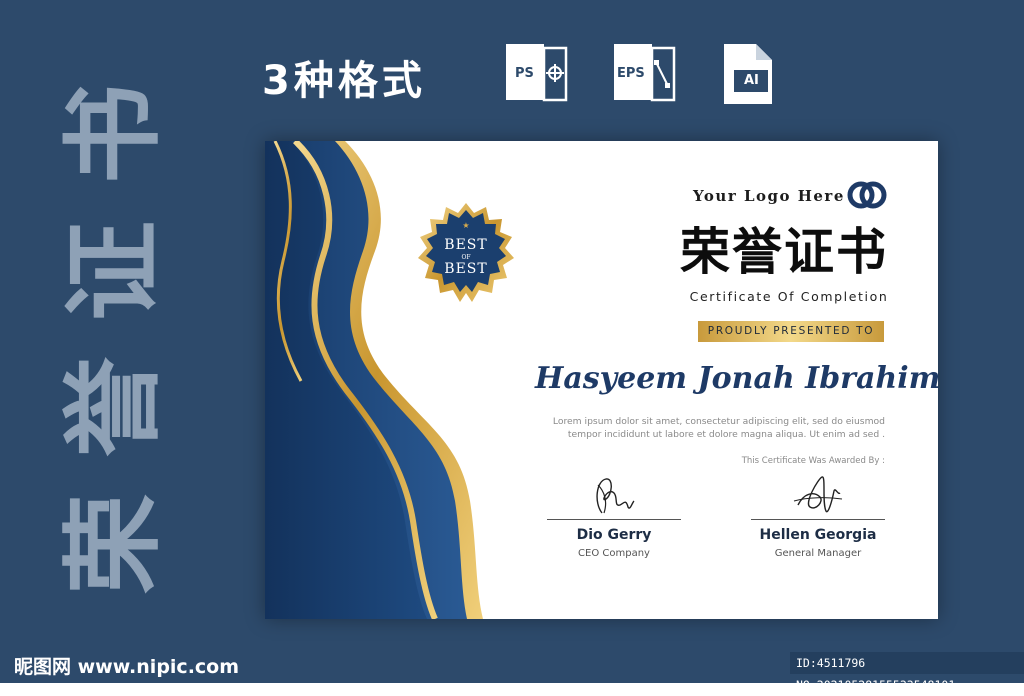 This screenshot has height=696, width=1024. Describe the element at coordinates (784, 252) in the screenshot. I see `certificate-title-cn: 荣誉证书` at that location.